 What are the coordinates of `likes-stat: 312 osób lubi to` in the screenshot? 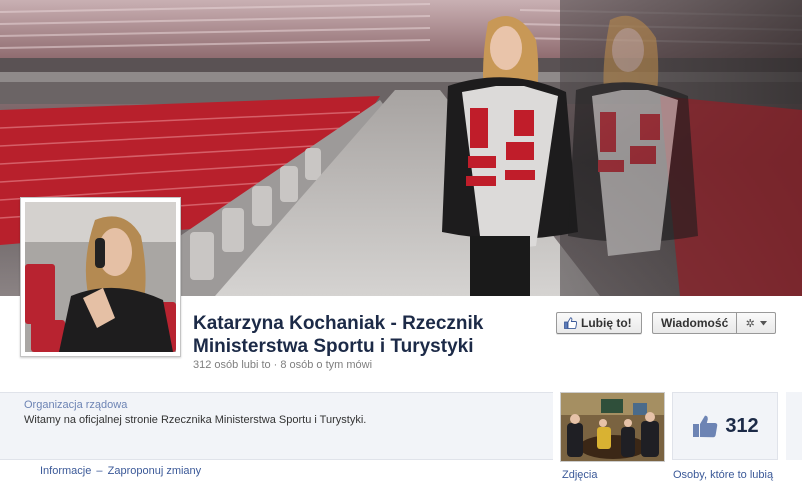 It's located at (232, 365).